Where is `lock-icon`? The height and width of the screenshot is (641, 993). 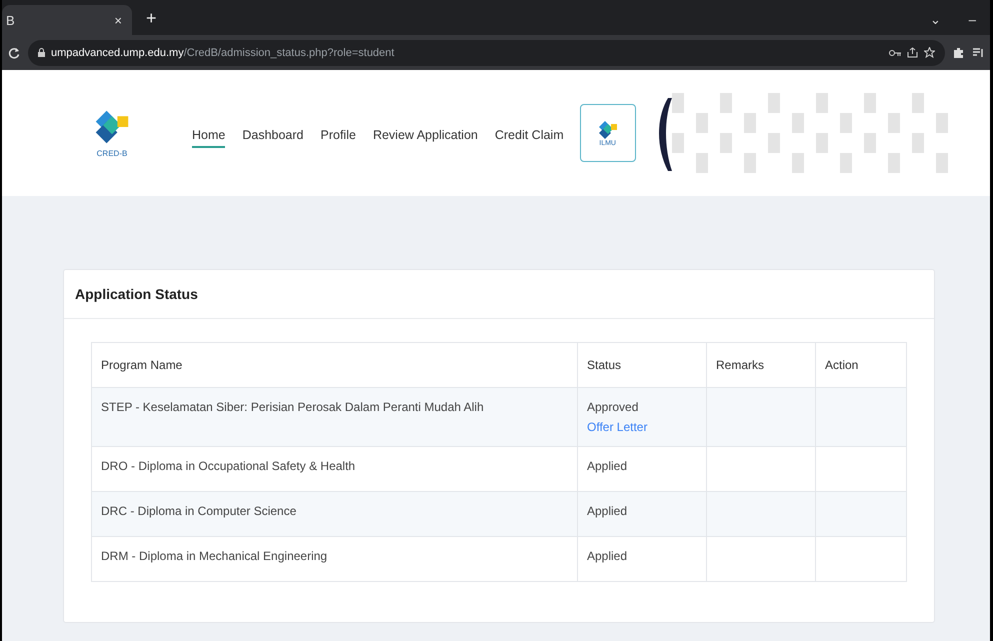 lock-icon is located at coordinates (41, 52).